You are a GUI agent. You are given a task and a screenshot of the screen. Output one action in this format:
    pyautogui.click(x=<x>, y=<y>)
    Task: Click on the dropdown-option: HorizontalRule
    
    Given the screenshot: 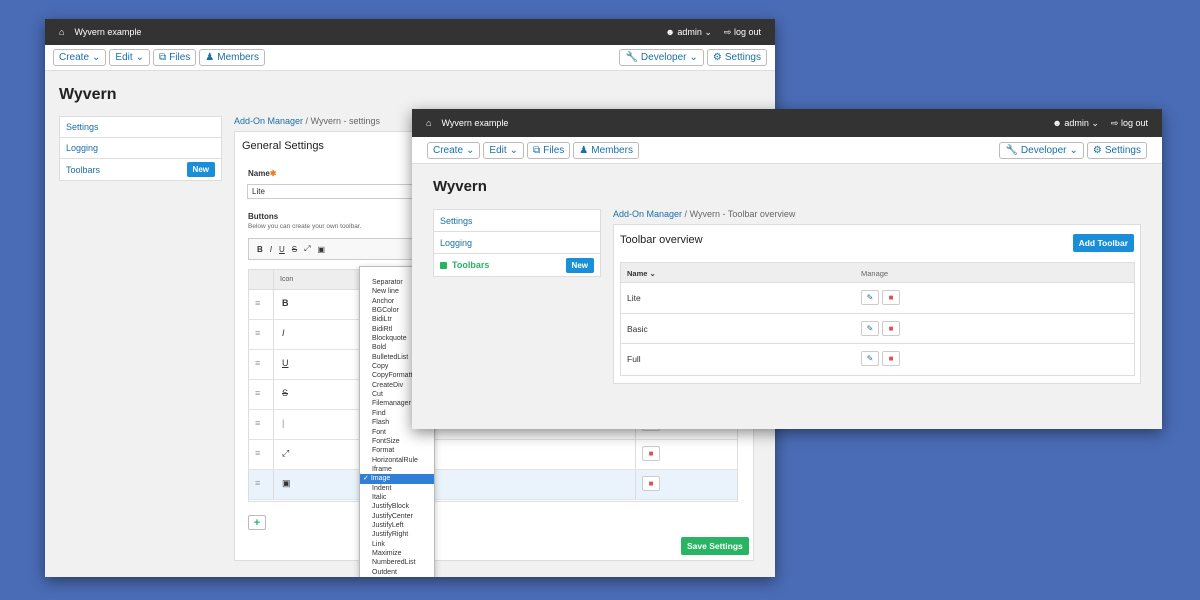 What is the action you would take?
    pyautogui.click(x=397, y=460)
    